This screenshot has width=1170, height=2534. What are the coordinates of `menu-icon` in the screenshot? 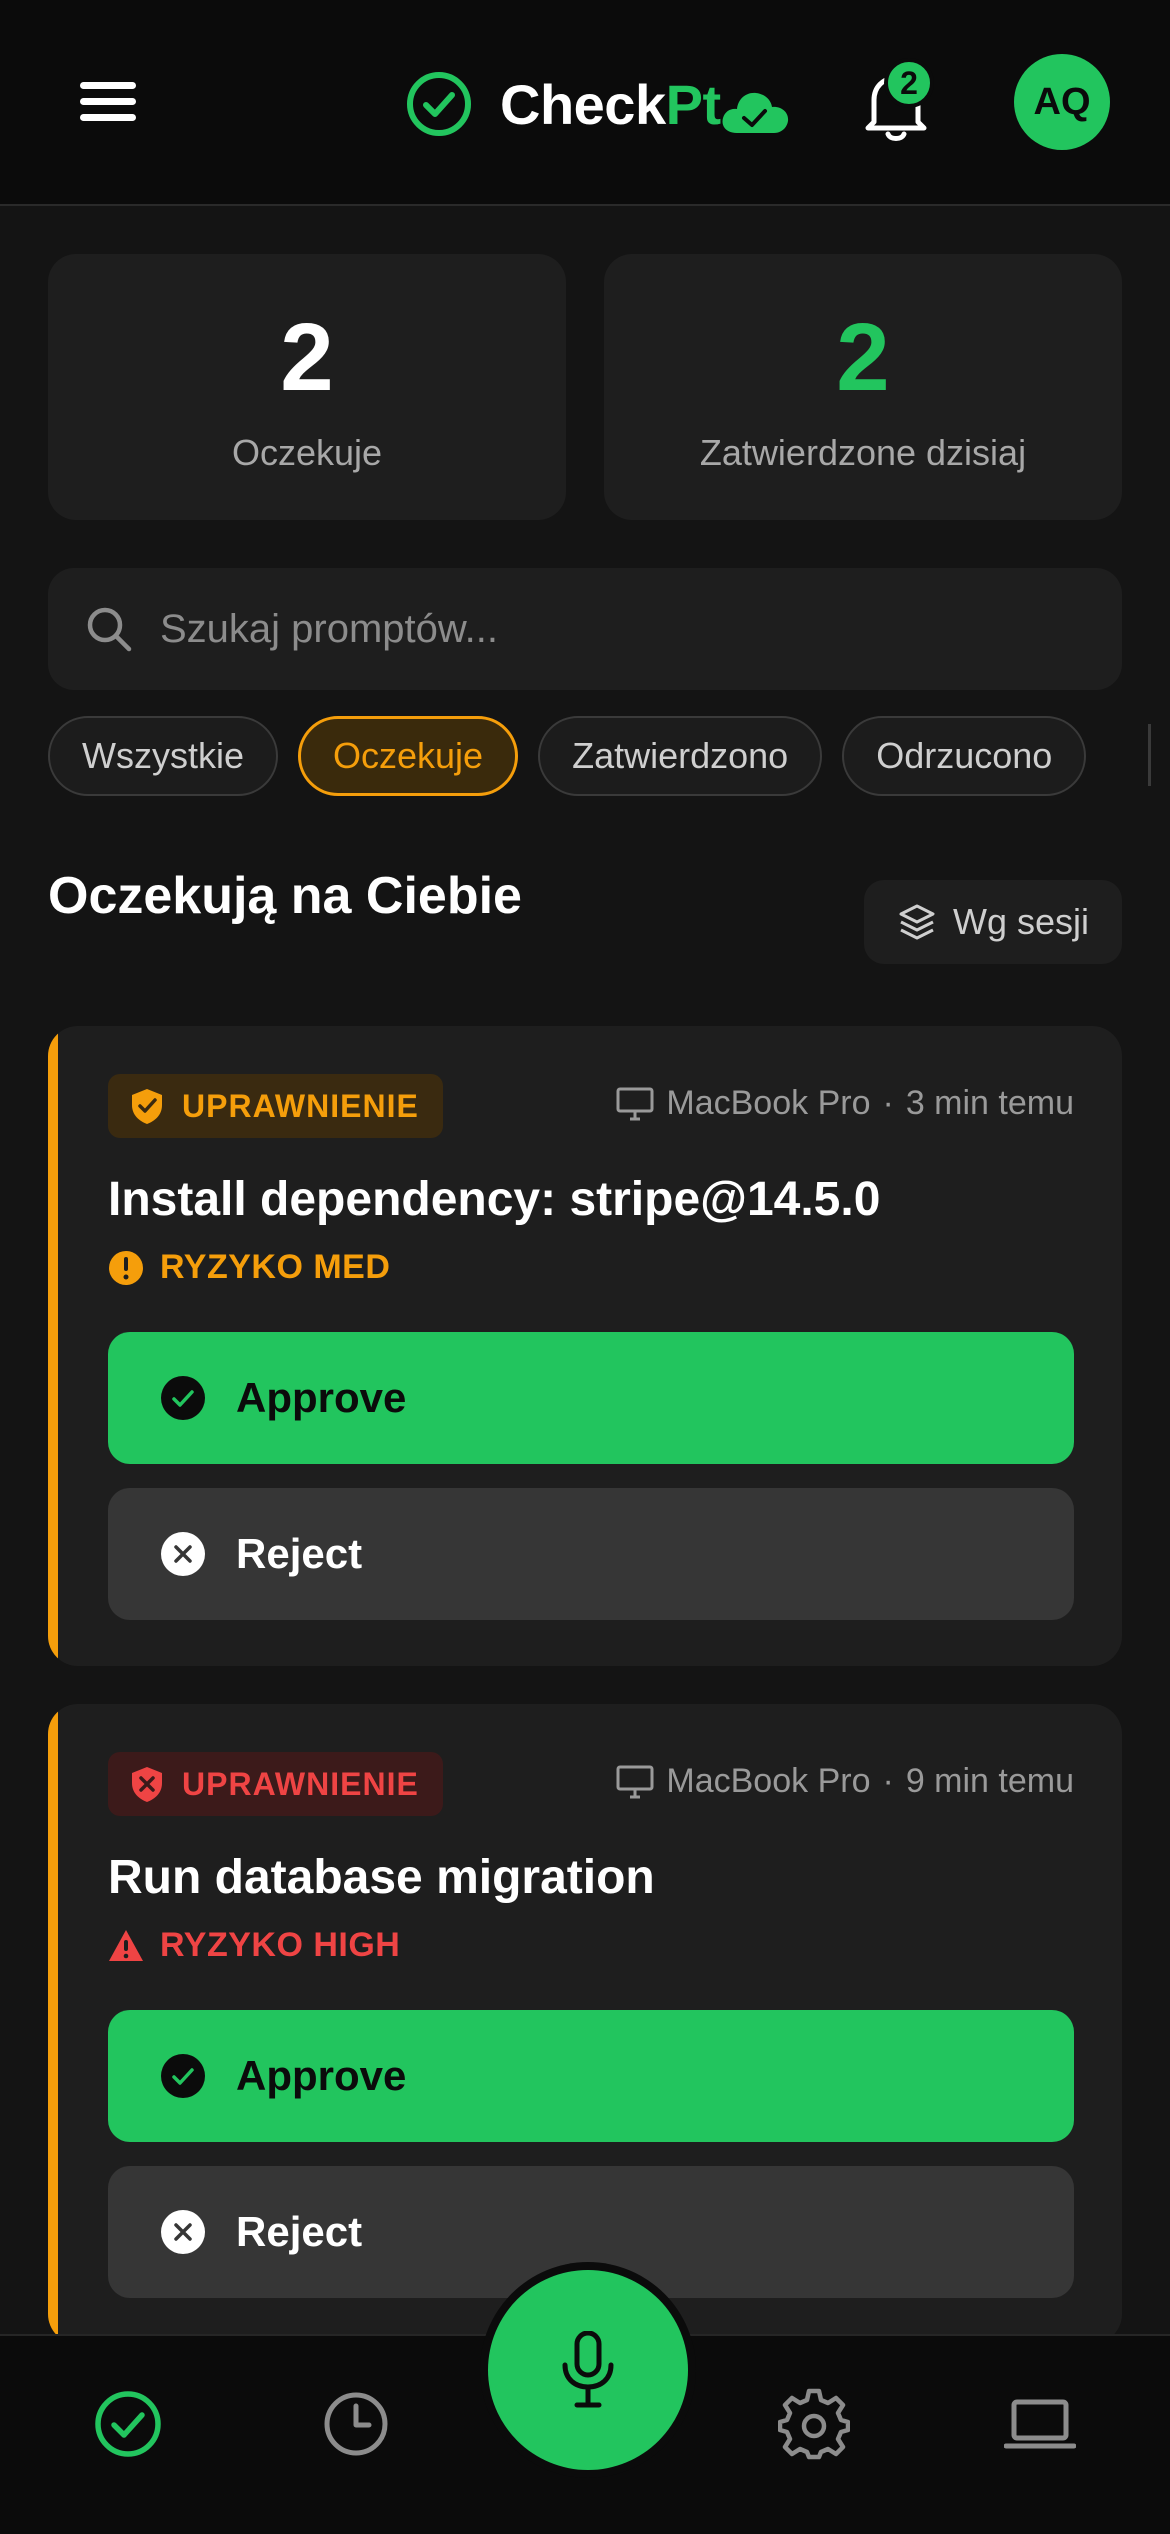 It's located at (109, 102).